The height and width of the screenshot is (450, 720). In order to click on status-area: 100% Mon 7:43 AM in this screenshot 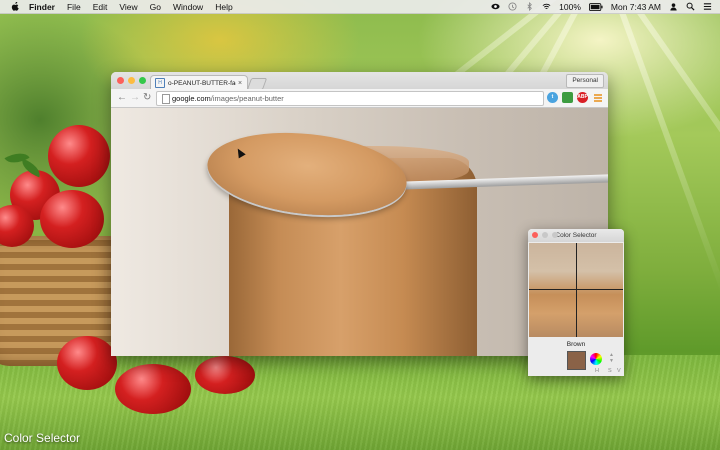, I will do `click(601, 6)`.